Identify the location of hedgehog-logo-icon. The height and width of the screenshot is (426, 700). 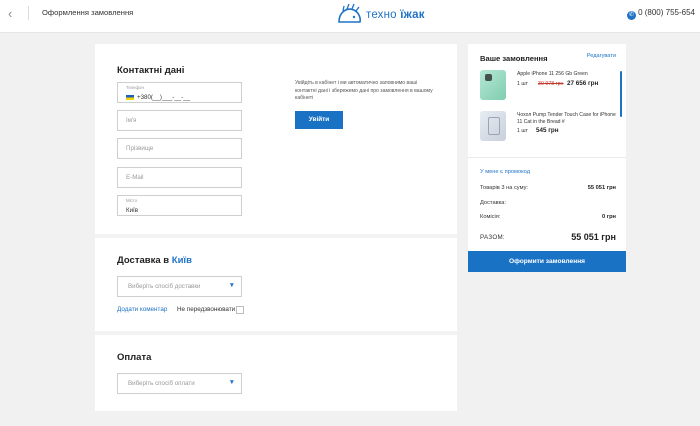
(349, 13).